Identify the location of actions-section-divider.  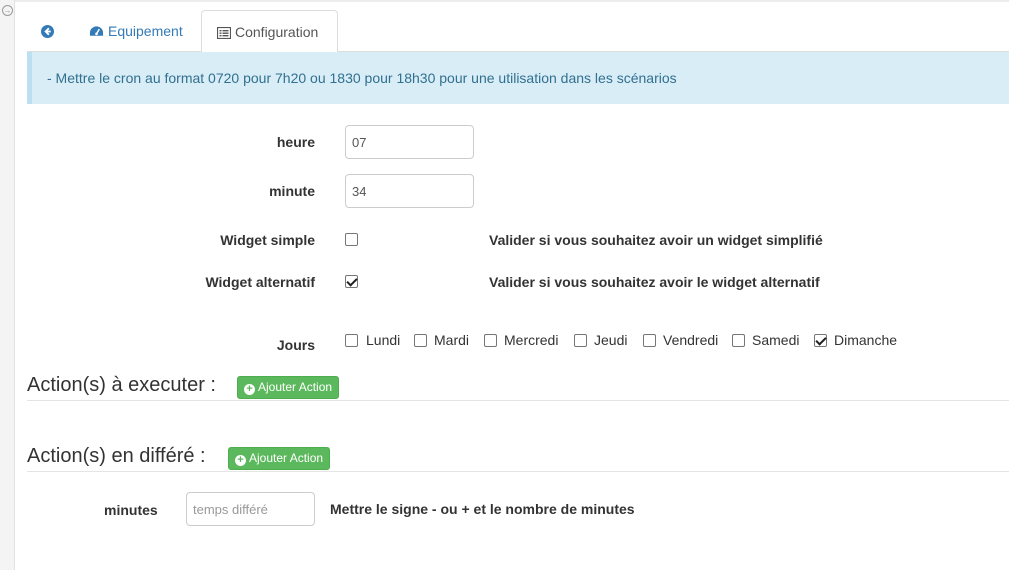
(518, 400).